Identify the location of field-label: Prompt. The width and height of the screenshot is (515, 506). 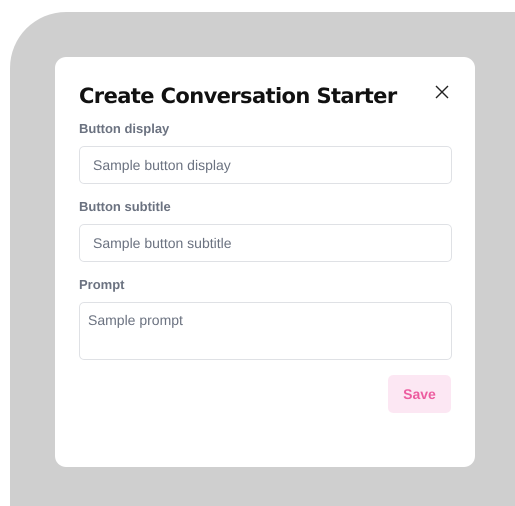
(102, 285).